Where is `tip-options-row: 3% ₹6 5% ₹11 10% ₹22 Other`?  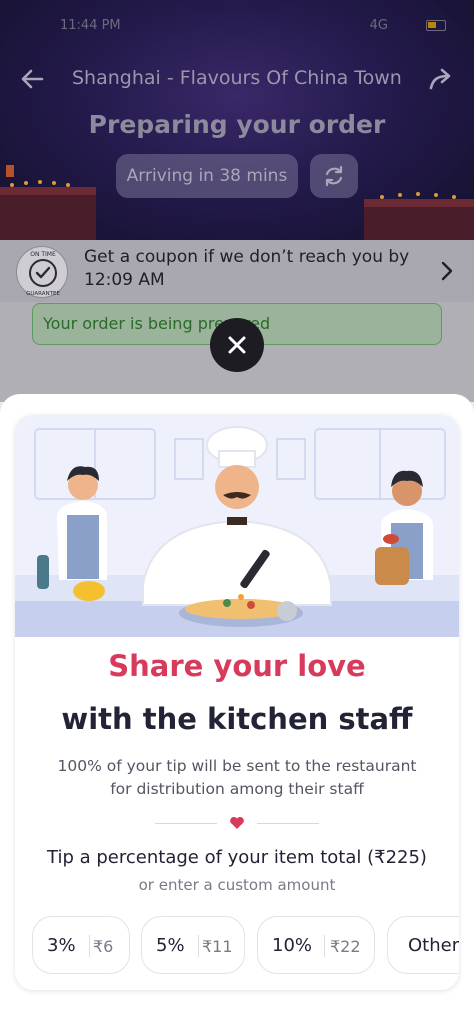
tip-options-row: 3% ₹6 5% ₹11 10% ₹22 Other is located at coordinates (245, 945).